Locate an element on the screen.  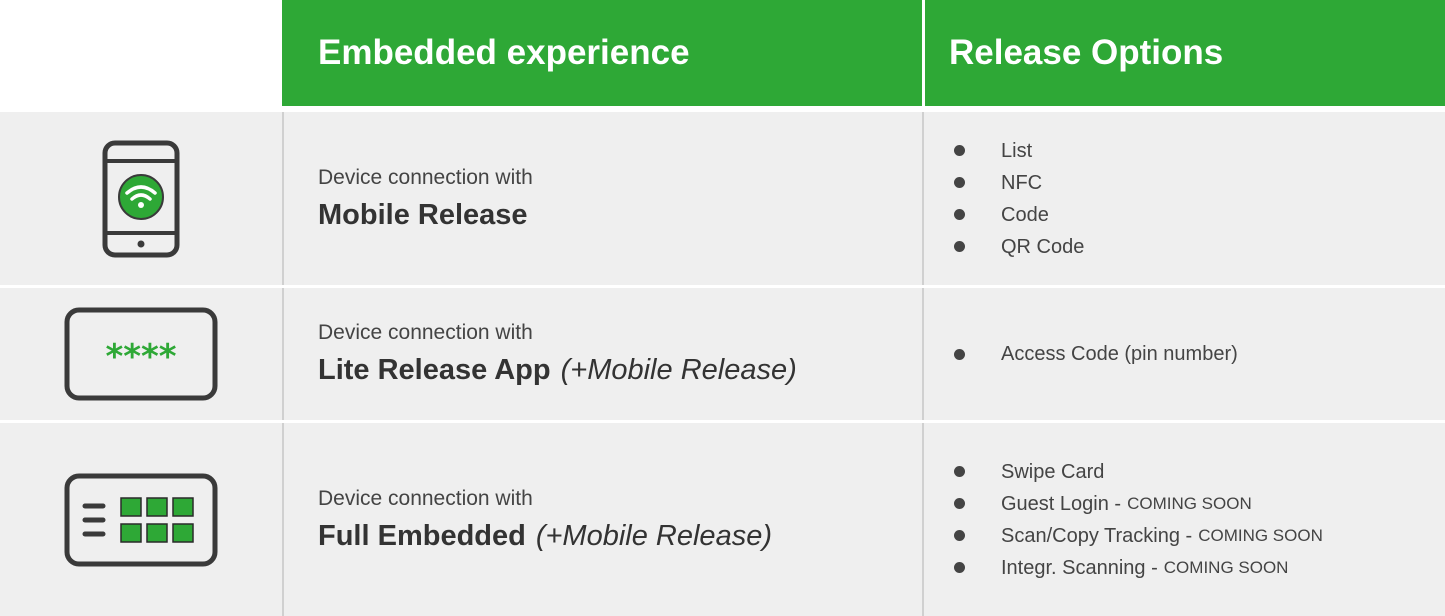
icon-cell: **** is located at coordinates (141, 354).